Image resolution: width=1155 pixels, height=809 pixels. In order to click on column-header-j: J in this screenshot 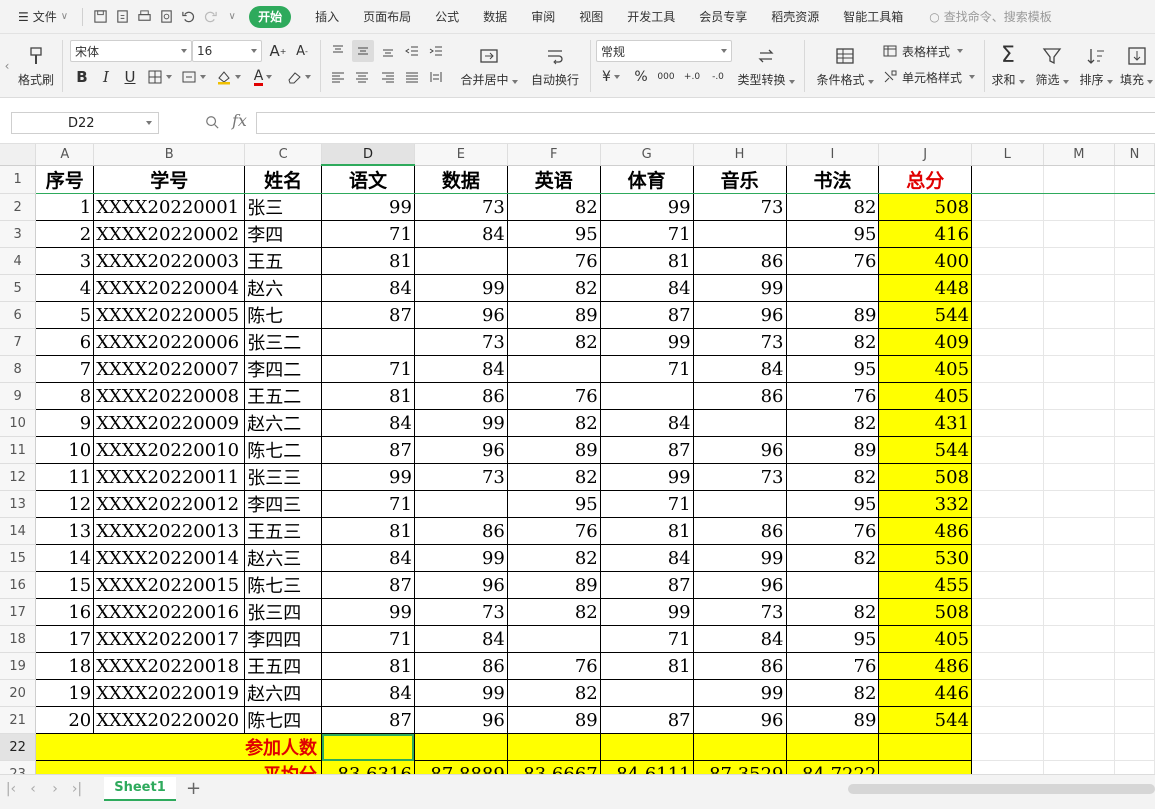, I will do `click(925, 155)`.